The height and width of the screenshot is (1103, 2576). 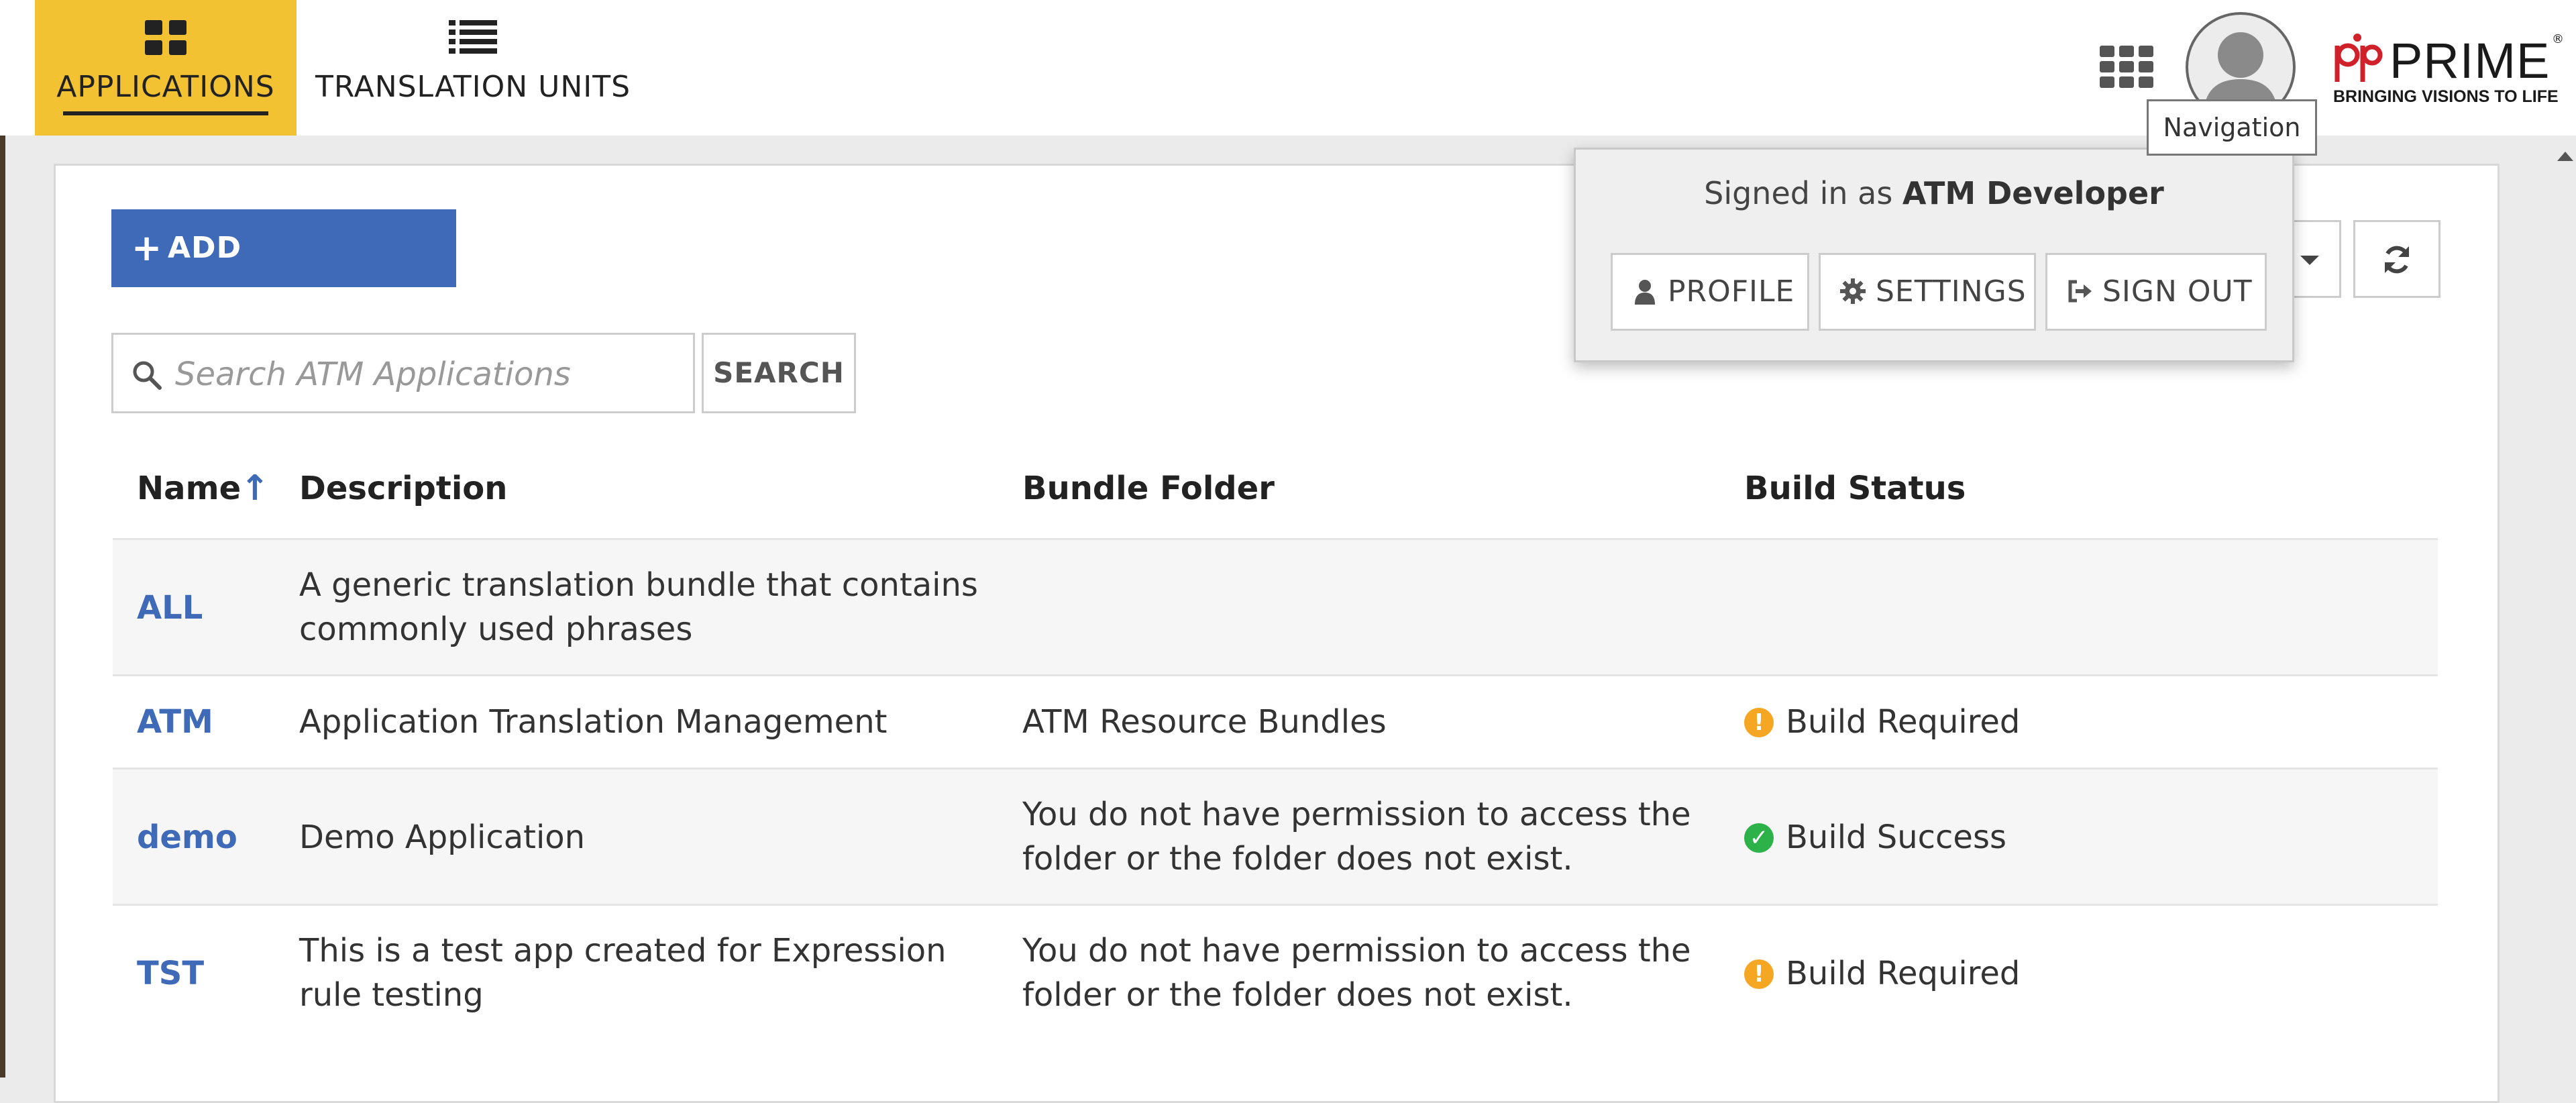 I want to click on signed-in-user: ATM Developer, so click(x=2033, y=193).